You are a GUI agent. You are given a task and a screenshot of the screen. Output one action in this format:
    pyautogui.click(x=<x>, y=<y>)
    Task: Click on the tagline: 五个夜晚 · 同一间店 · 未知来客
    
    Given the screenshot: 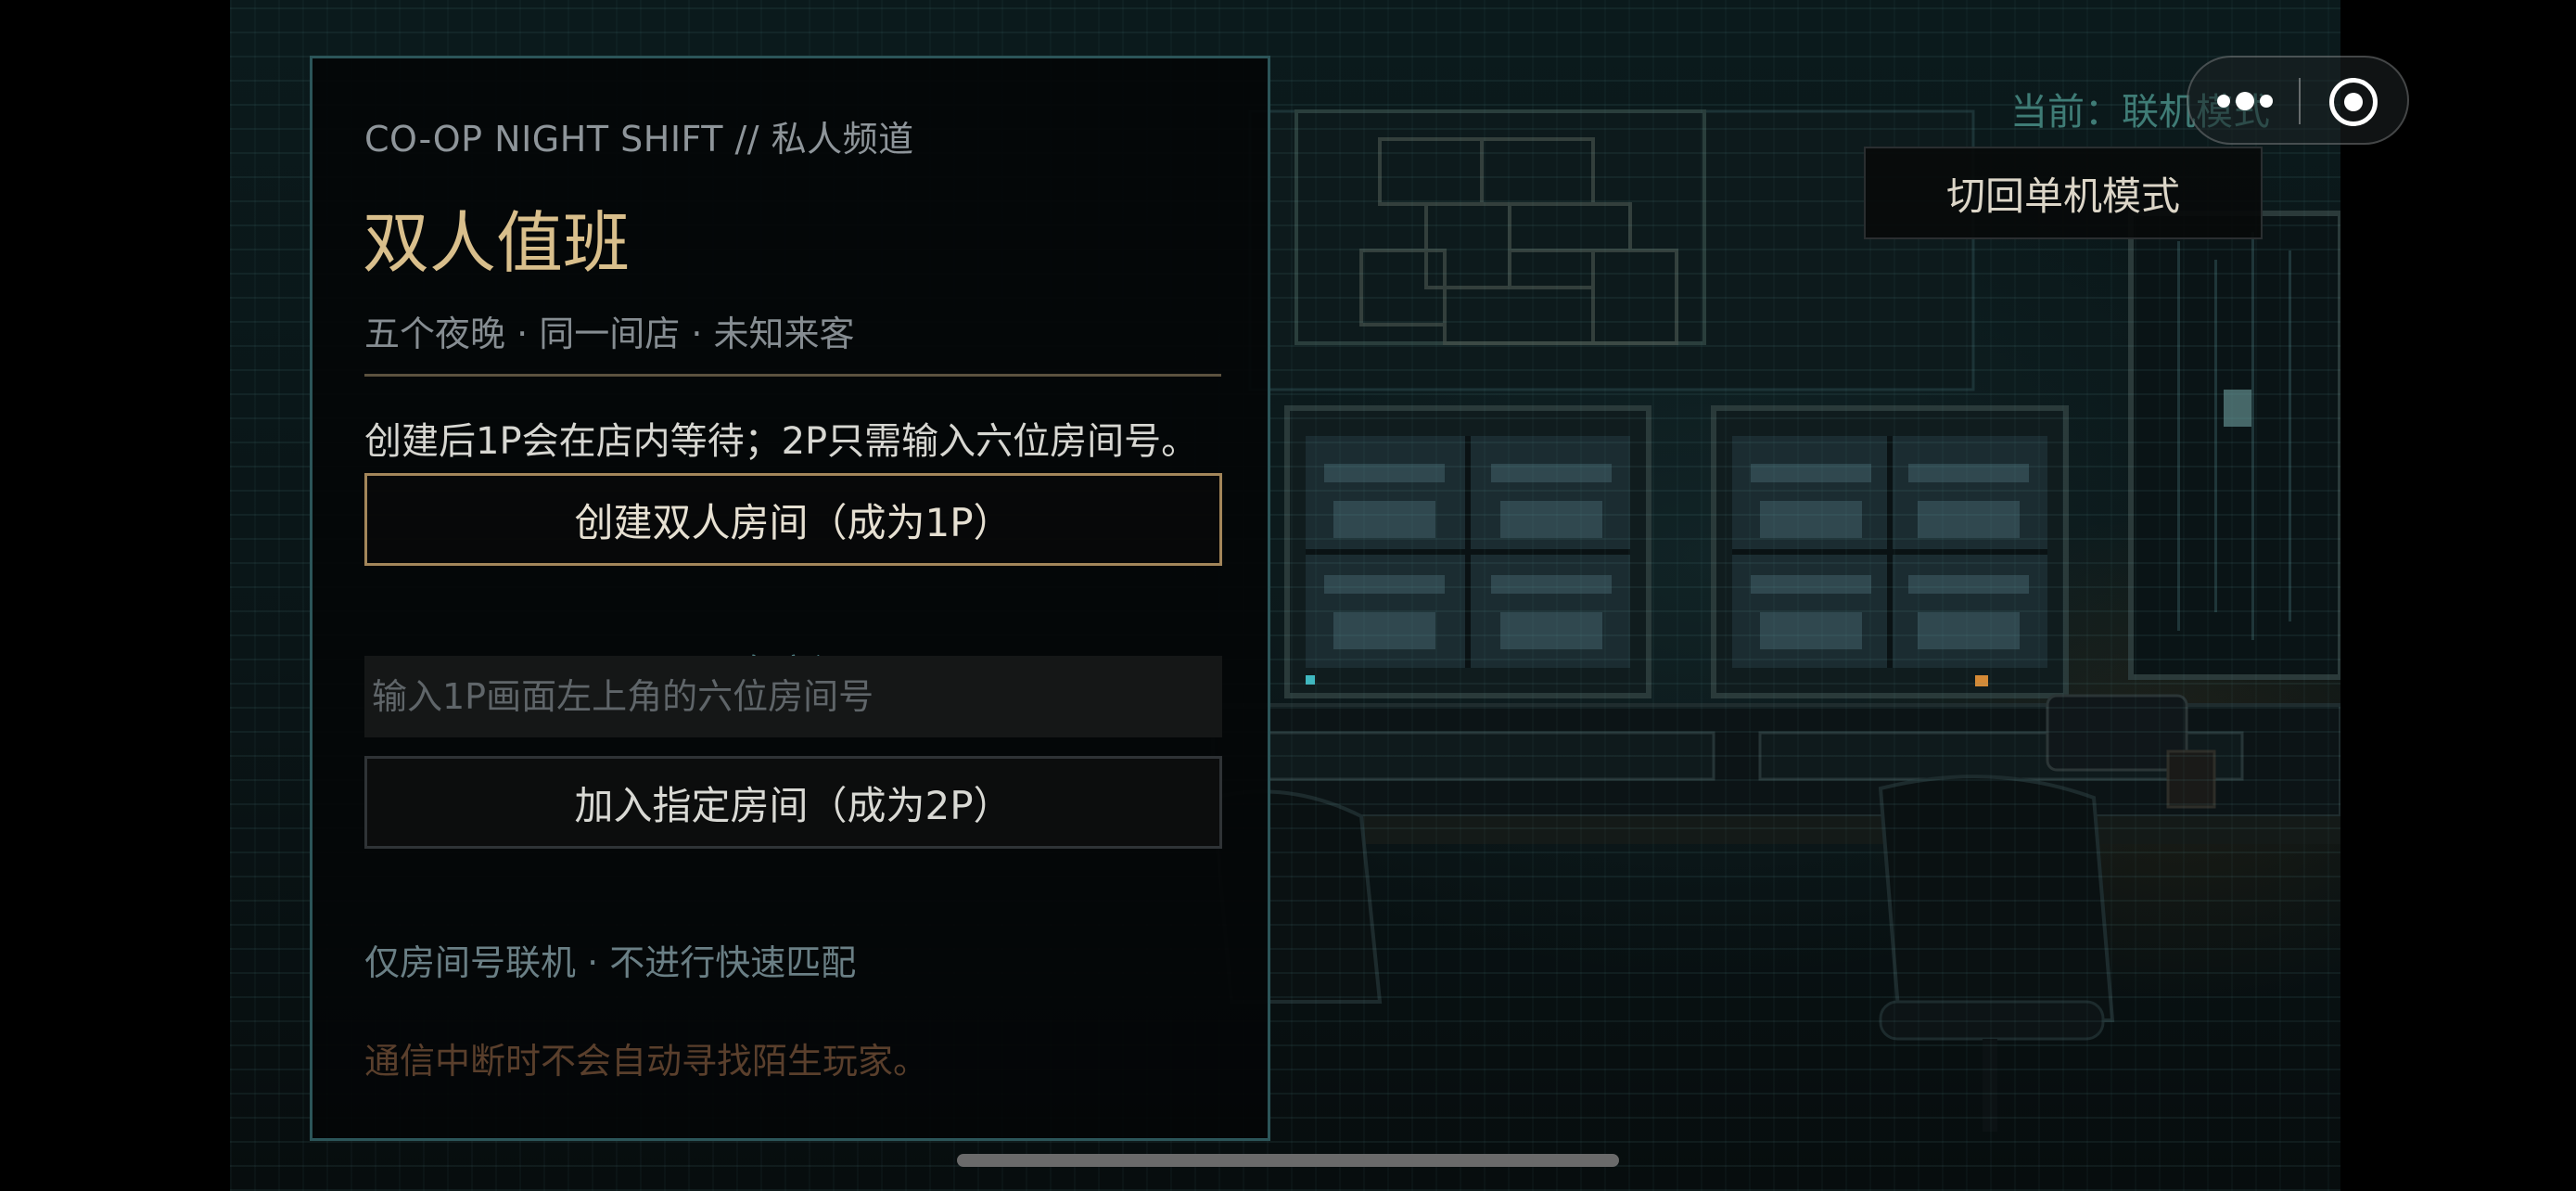 What is the action you would take?
    pyautogui.click(x=609, y=334)
    